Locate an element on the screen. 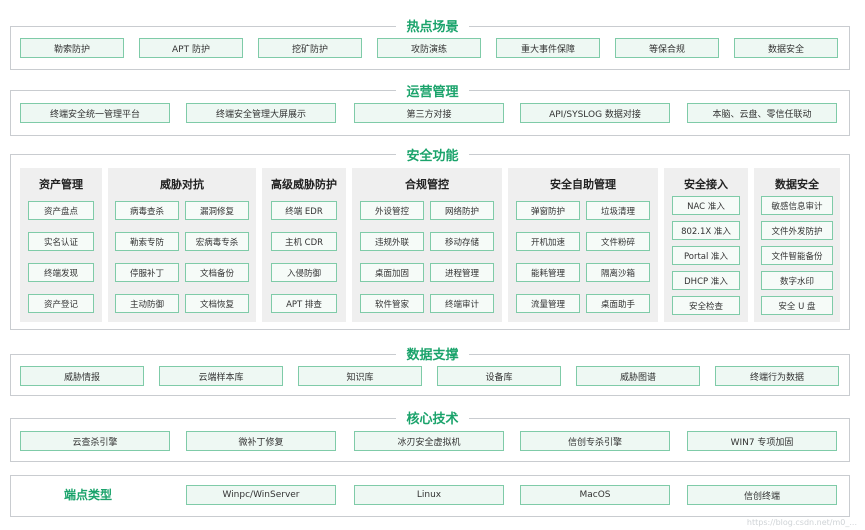 The height and width of the screenshot is (530, 865). panel-chip: 文档恢复 is located at coordinates (217, 303).